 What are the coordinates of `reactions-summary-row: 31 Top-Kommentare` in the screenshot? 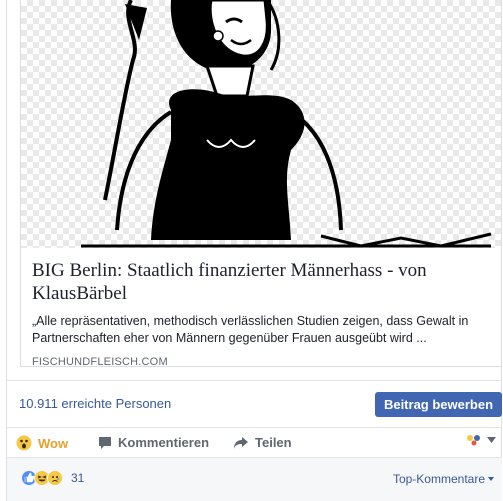 It's located at (254, 479).